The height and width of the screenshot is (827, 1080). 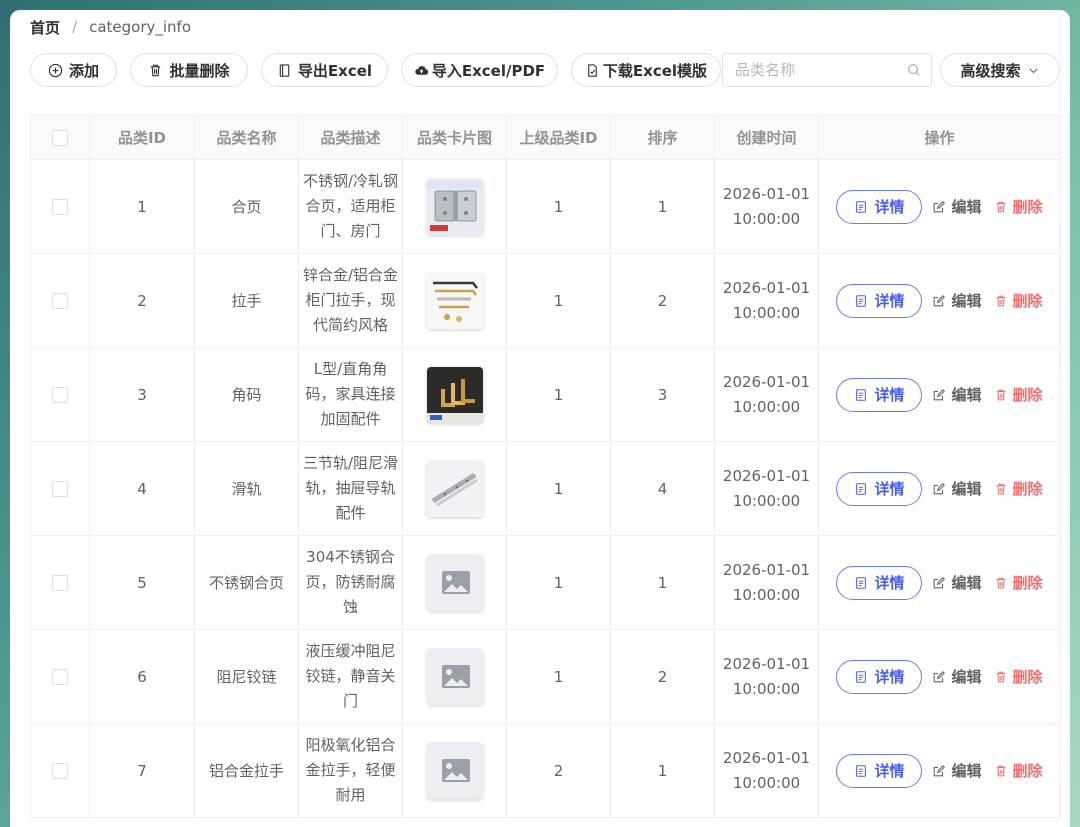 I want to click on category-id: 4, so click(x=142, y=488).